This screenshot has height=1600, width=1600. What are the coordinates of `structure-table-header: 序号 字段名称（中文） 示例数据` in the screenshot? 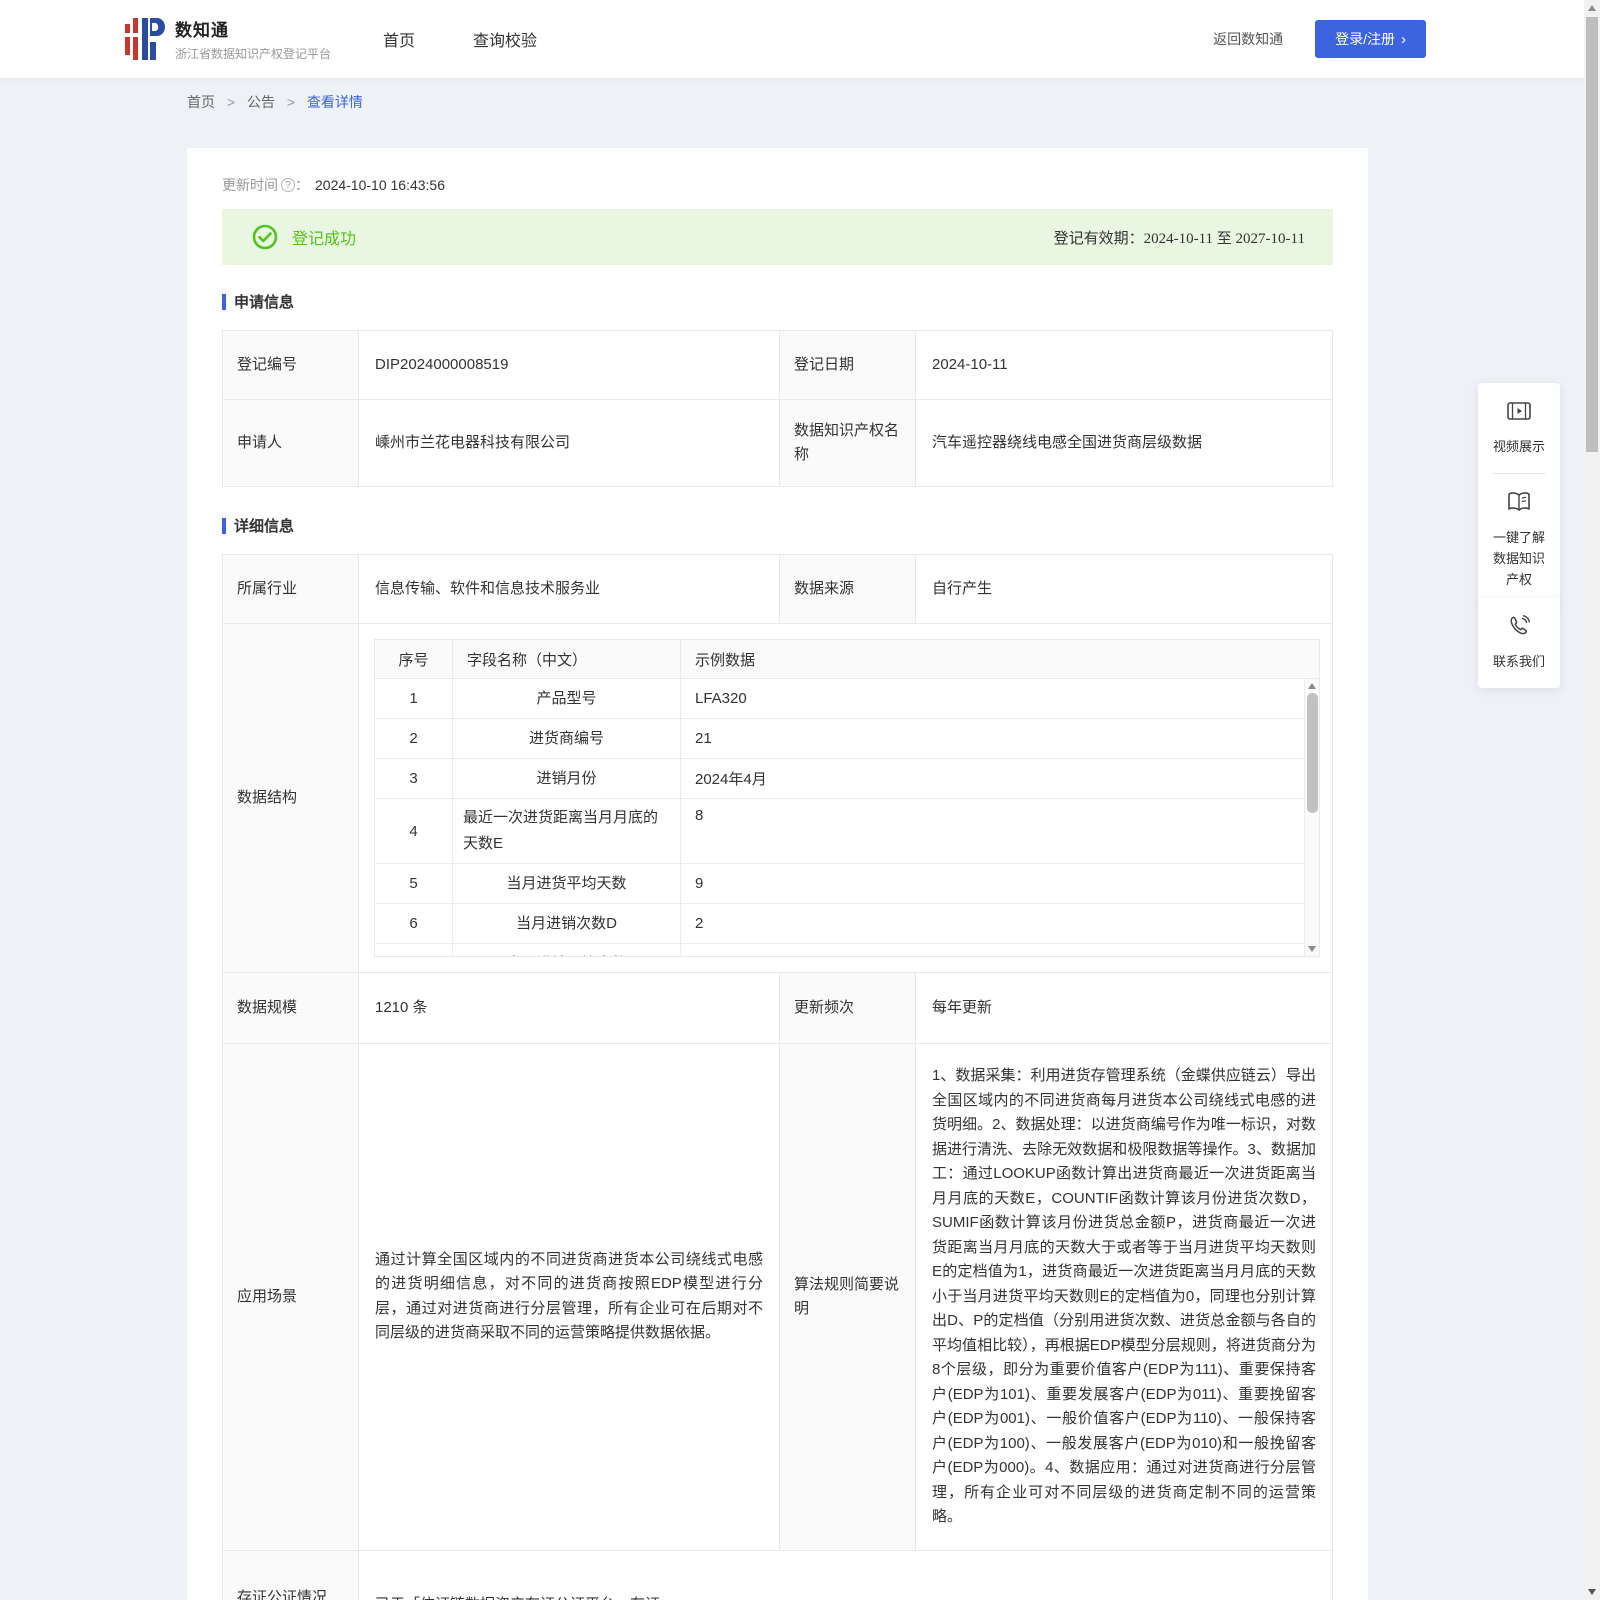 It's located at (847, 659).